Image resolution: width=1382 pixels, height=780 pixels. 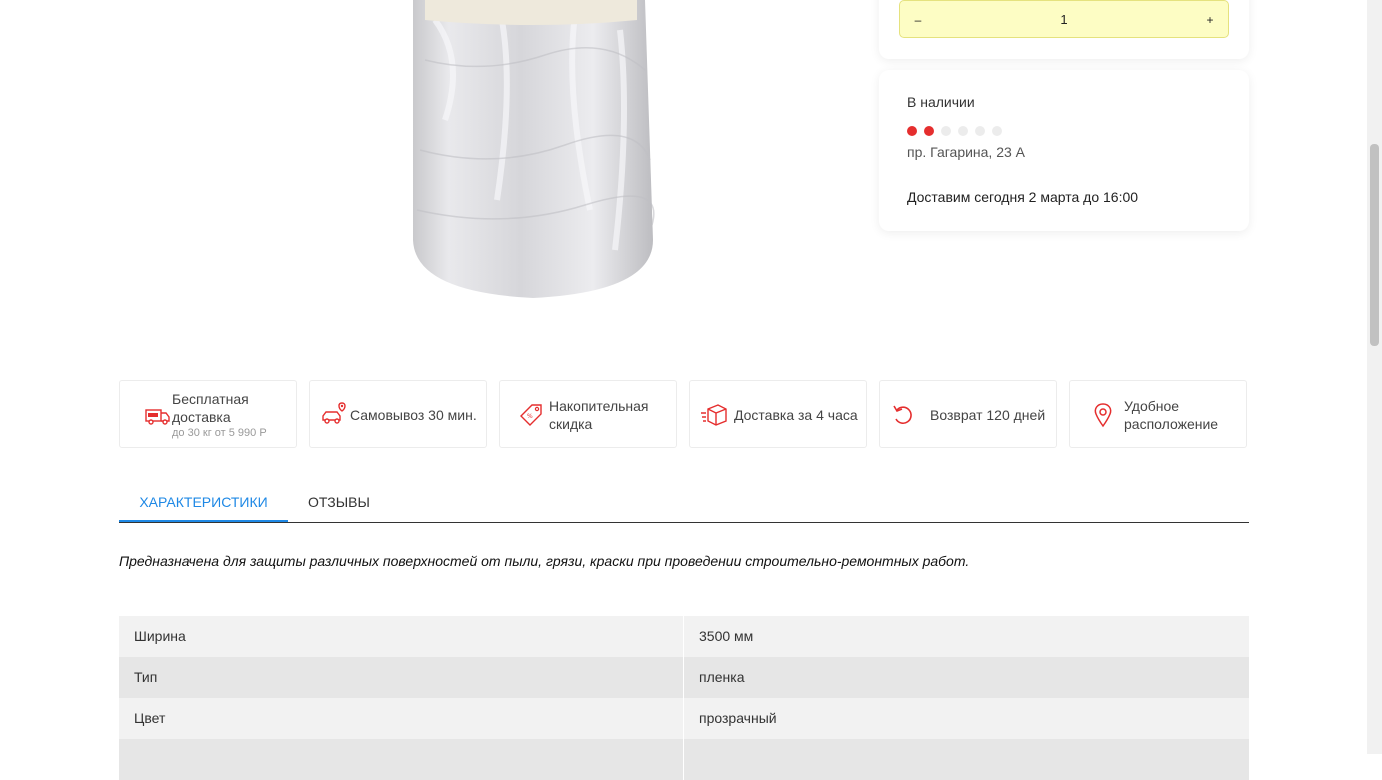 I want to click on feature-title: Удобное расположение, so click(x=1171, y=415).